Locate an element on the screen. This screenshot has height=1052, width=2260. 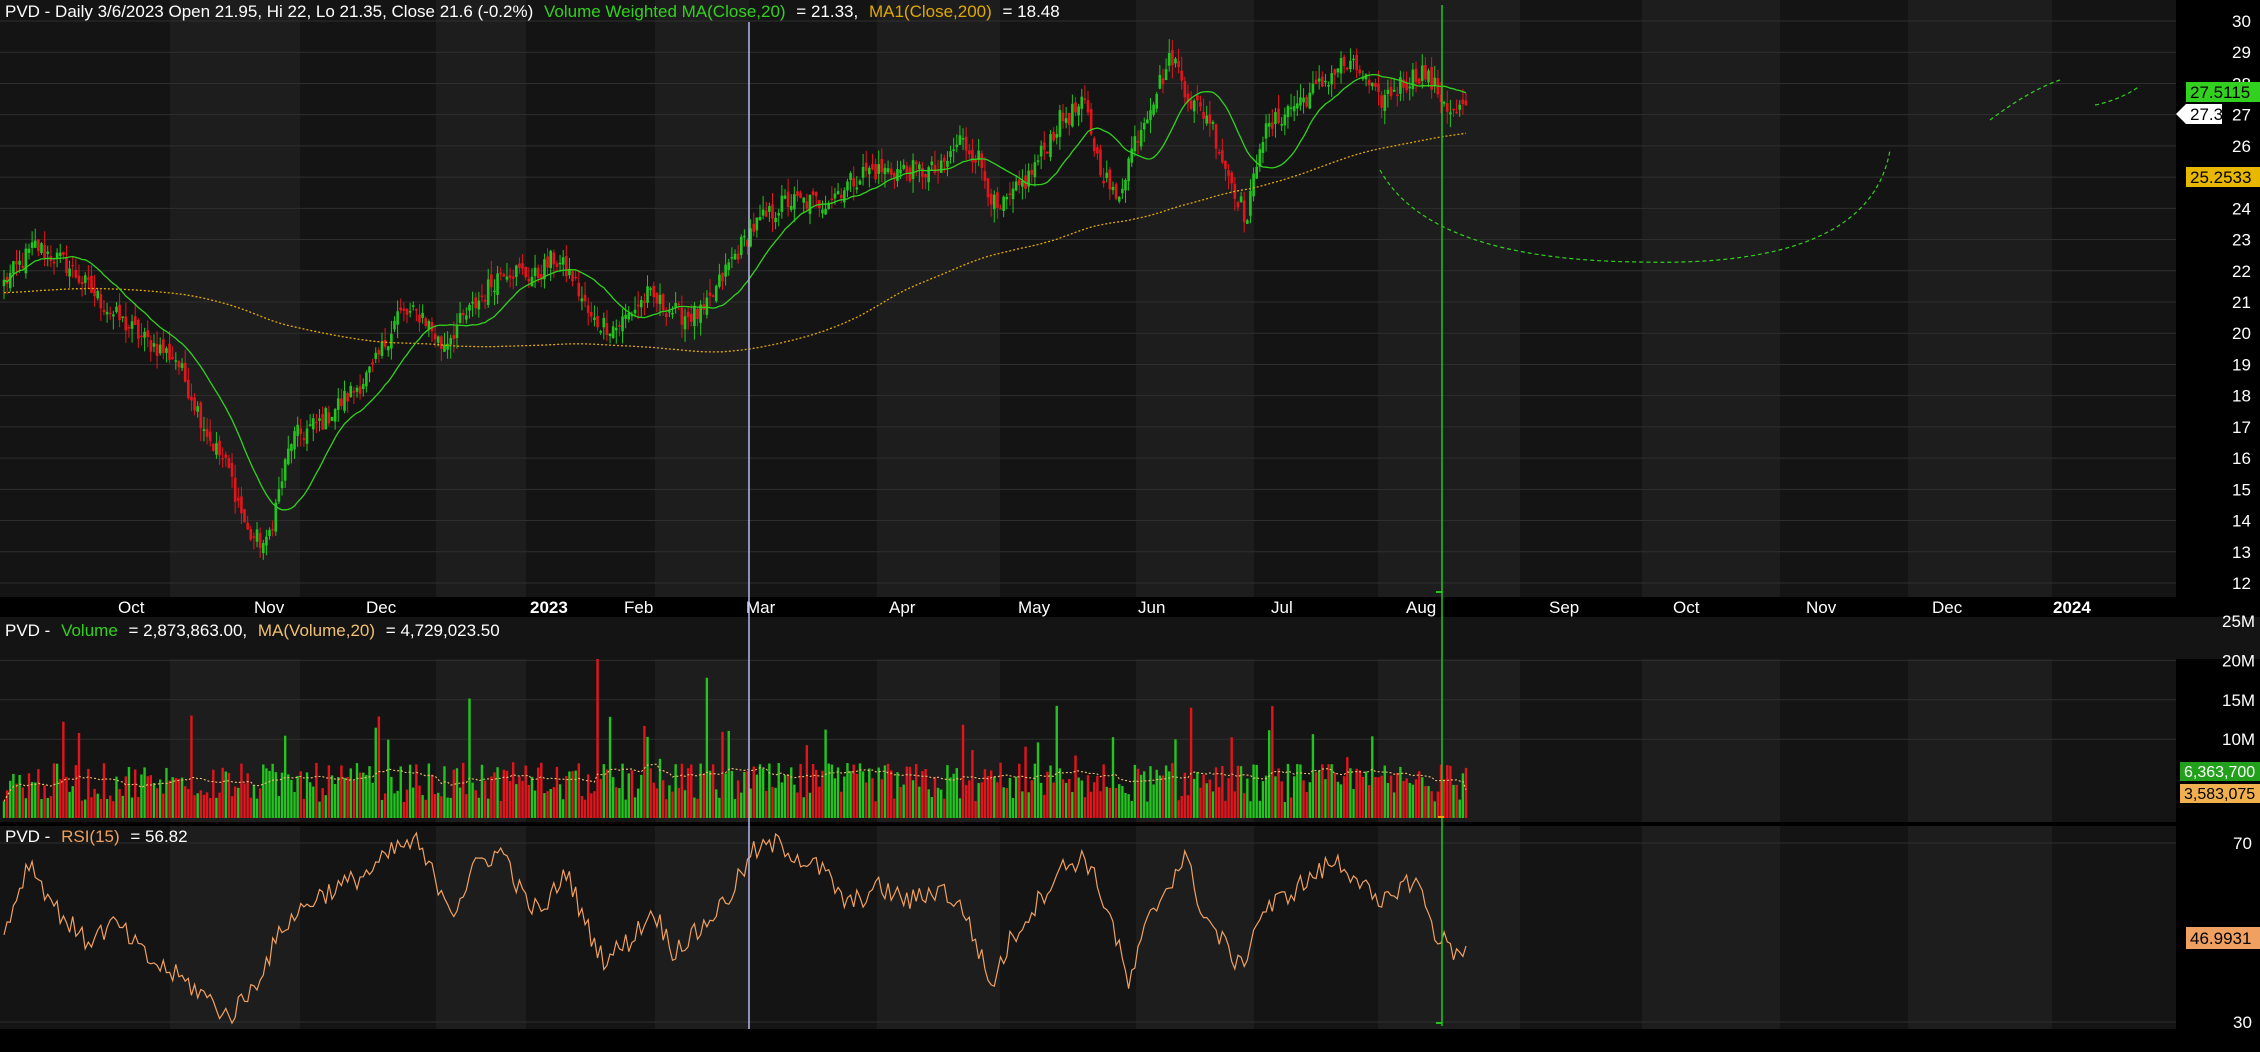
month-label: Dec is located at coordinates (381, 607).